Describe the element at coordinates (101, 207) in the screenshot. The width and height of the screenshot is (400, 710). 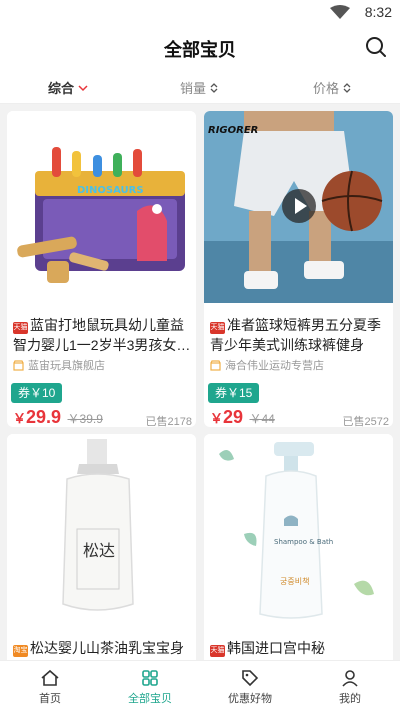
I see `product-image-whack-a-mole-toy: DINOSAURS` at that location.